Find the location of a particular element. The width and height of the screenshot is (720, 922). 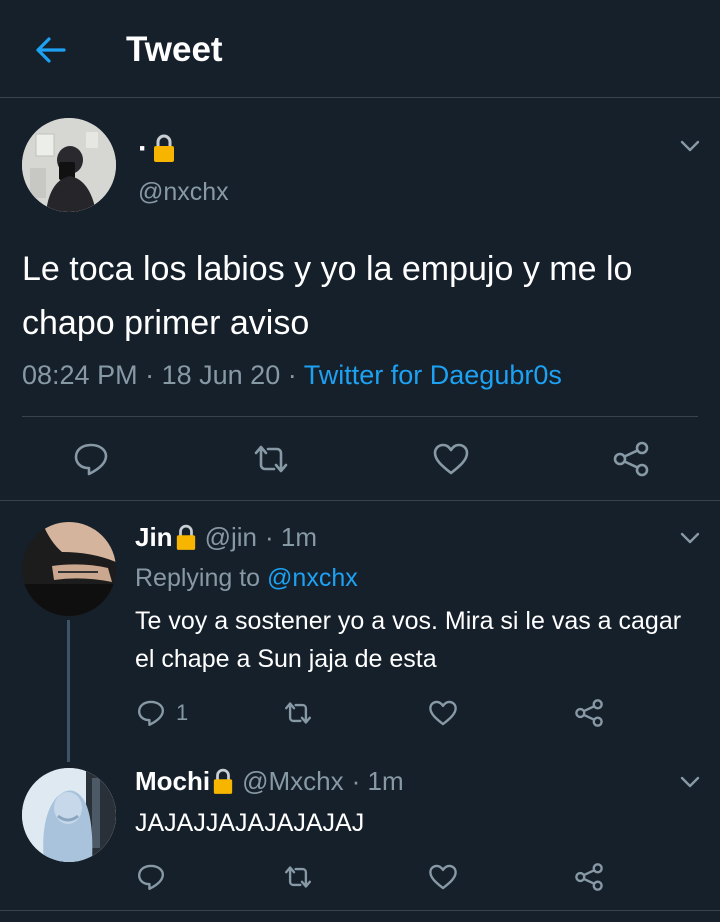

reply-header: Mochi @Mxchx · 1m is located at coordinates (269, 781).